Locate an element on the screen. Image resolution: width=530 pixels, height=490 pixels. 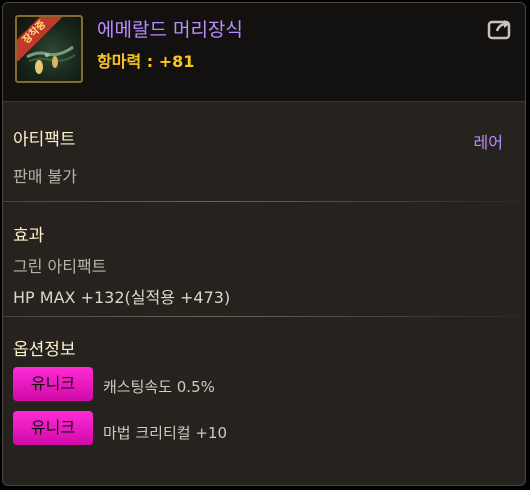
option-text: 캐스팅속도 0.5% is located at coordinates (159, 387).